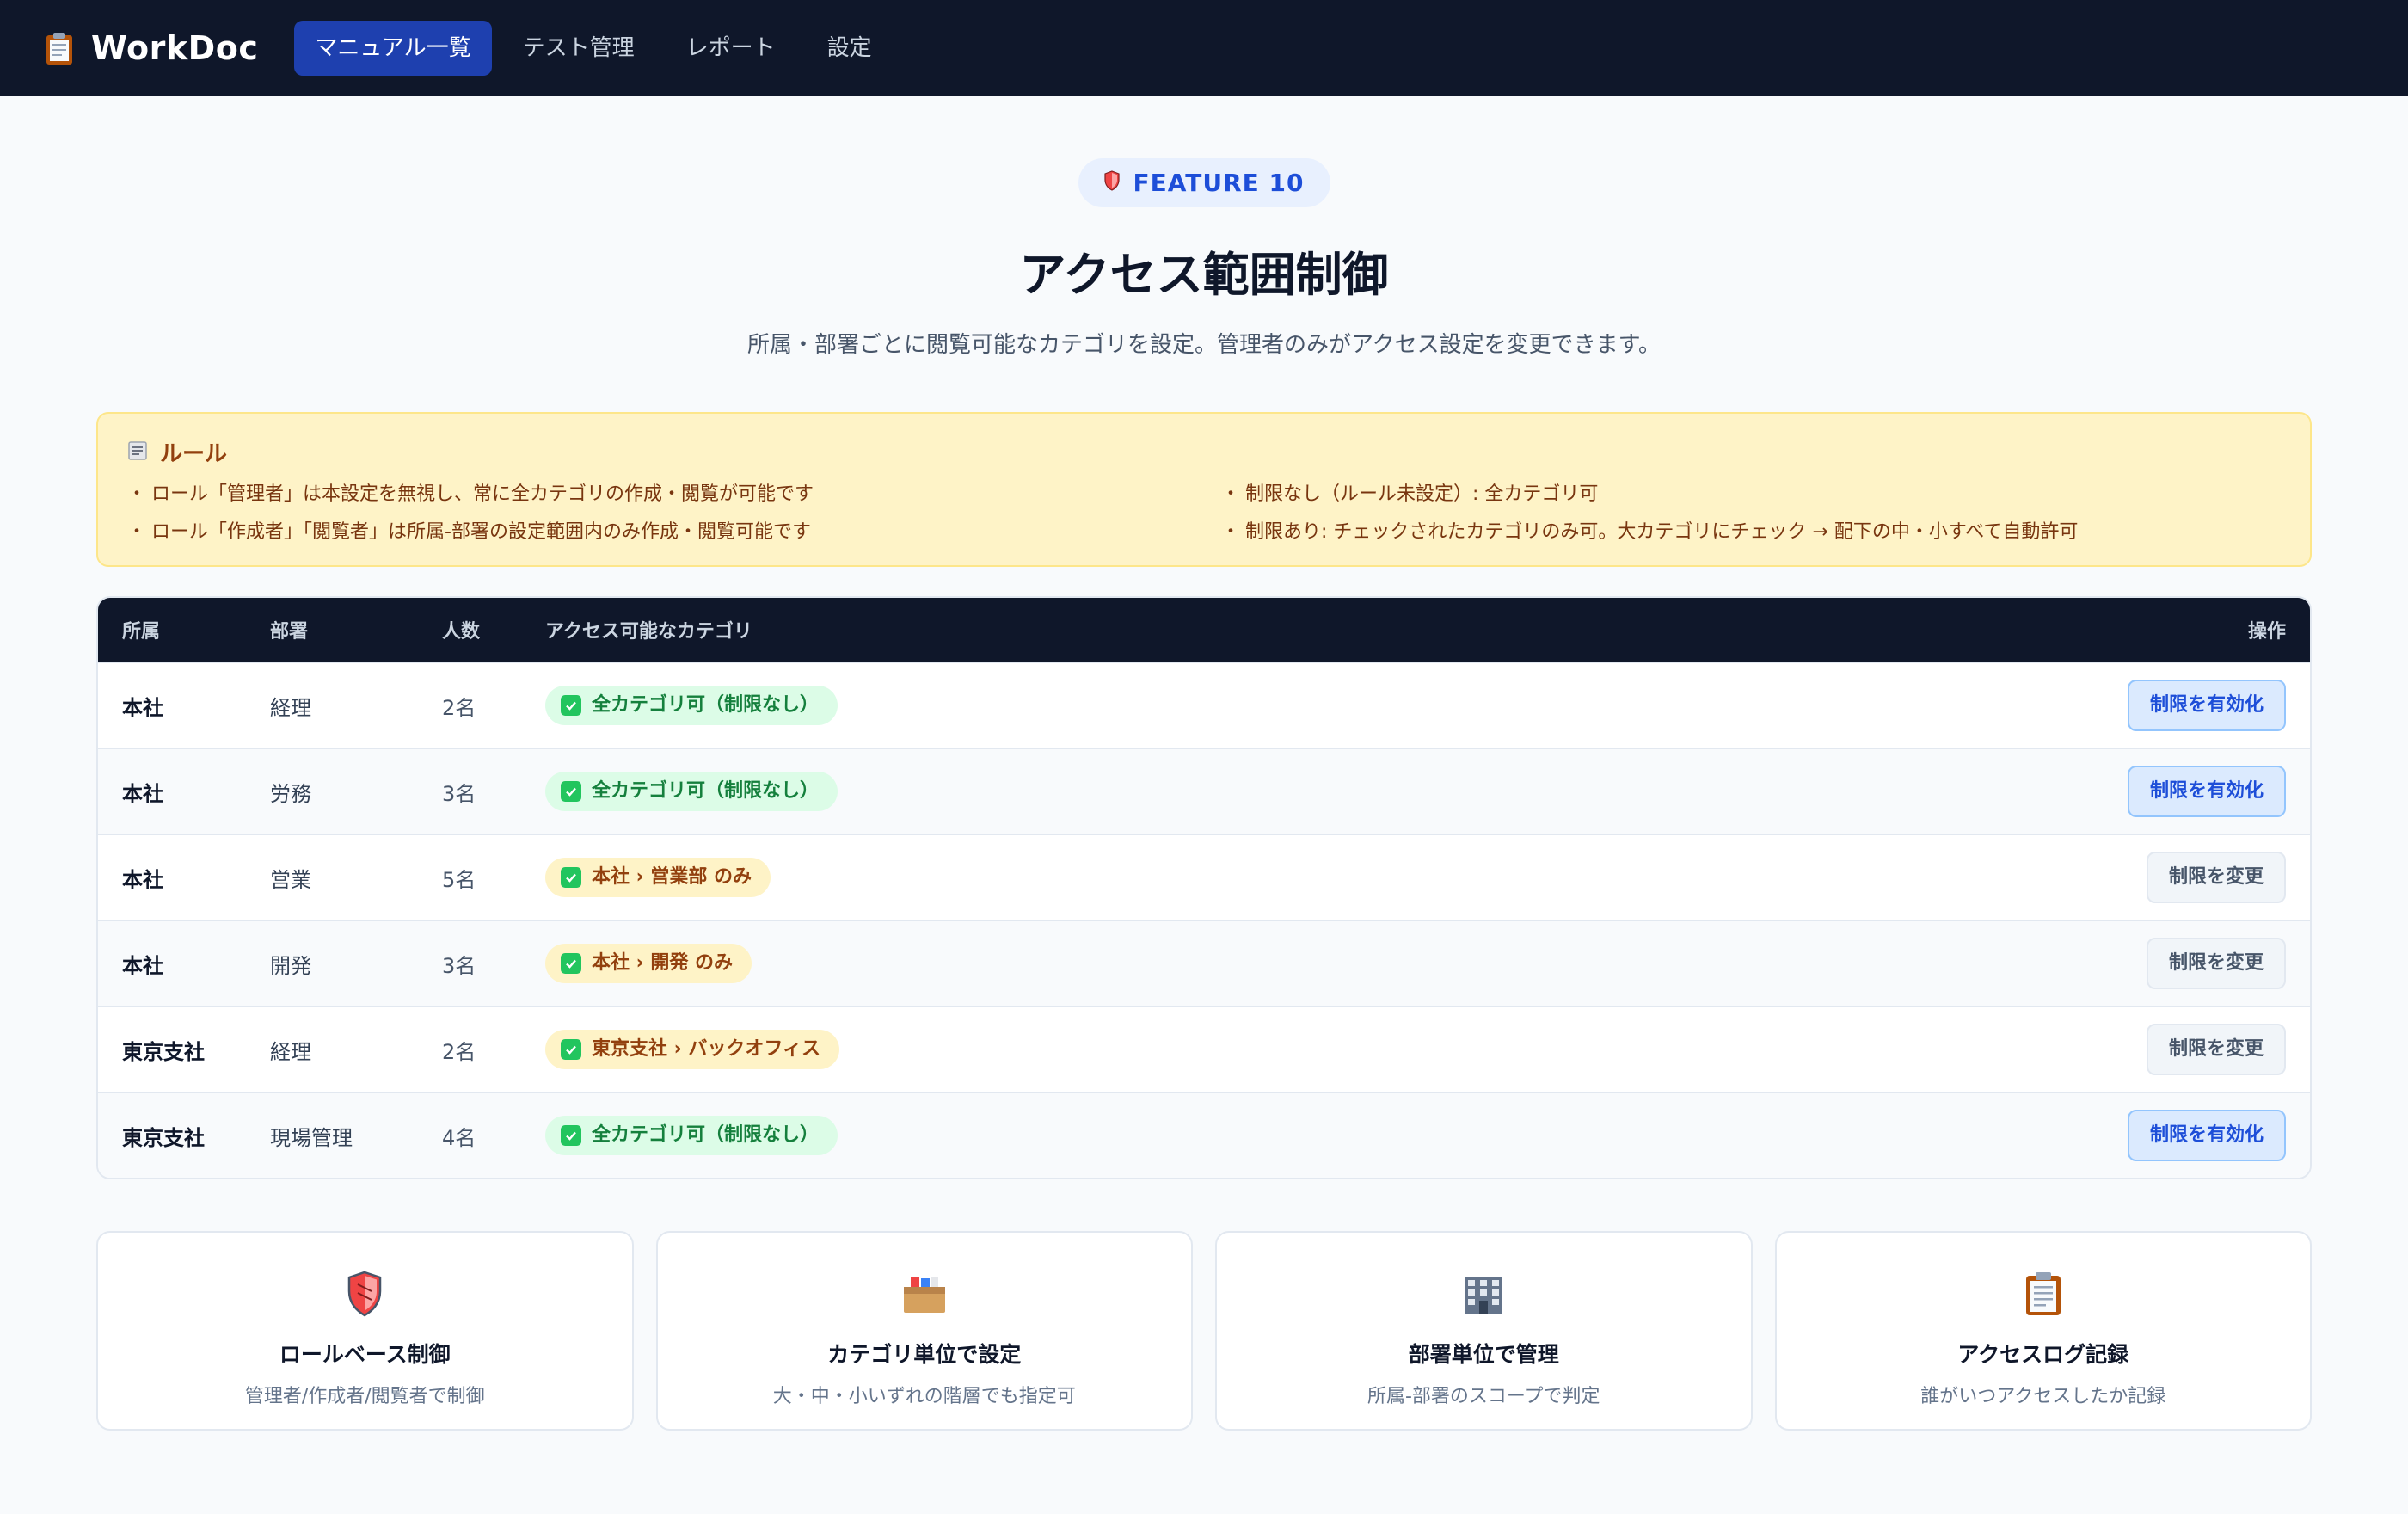  I want to click on memo-icon, so click(137, 453).